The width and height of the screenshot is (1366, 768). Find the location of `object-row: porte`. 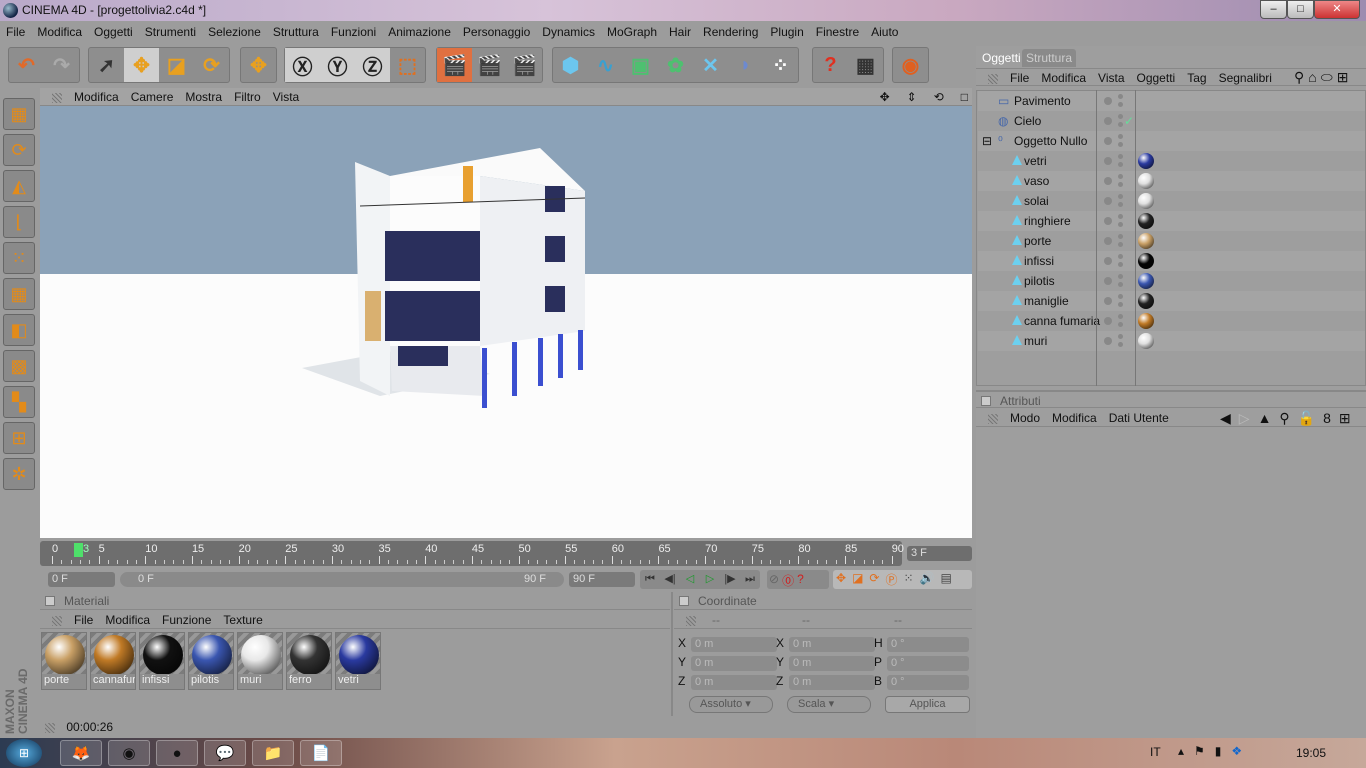

object-row: porte is located at coordinates (1171, 241).